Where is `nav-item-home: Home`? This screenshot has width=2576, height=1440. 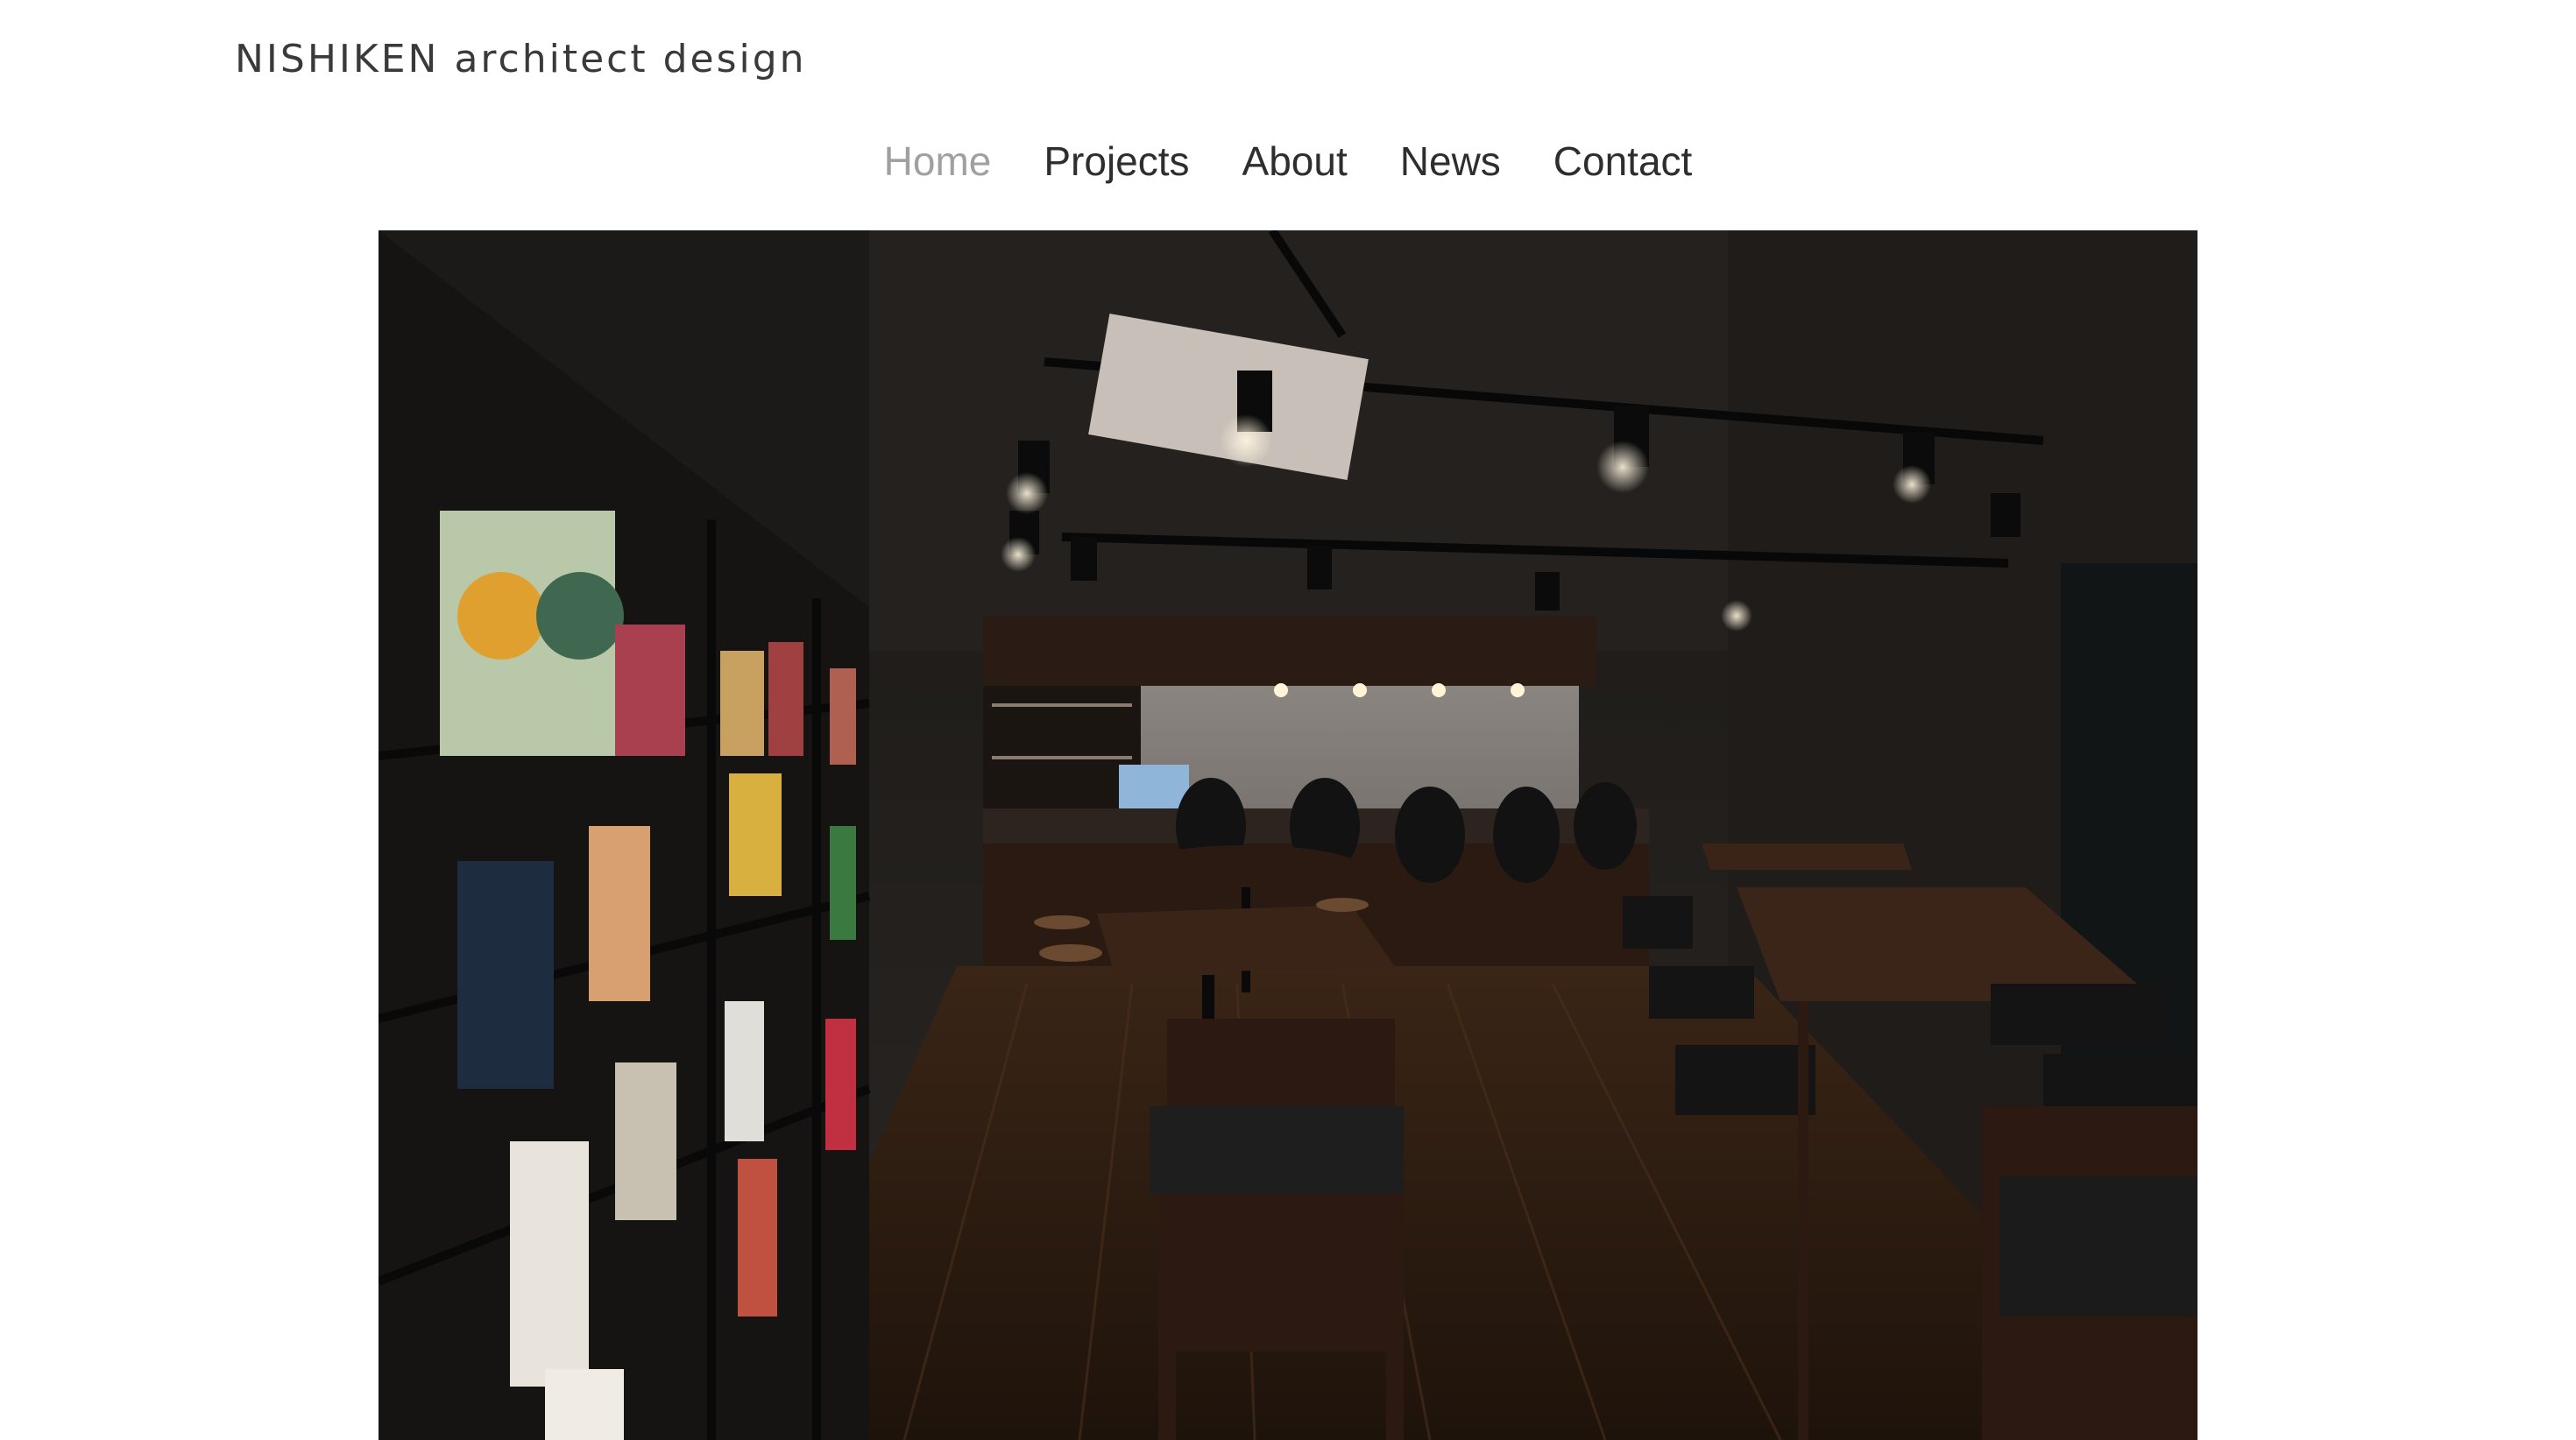 nav-item-home: Home is located at coordinates (938, 161).